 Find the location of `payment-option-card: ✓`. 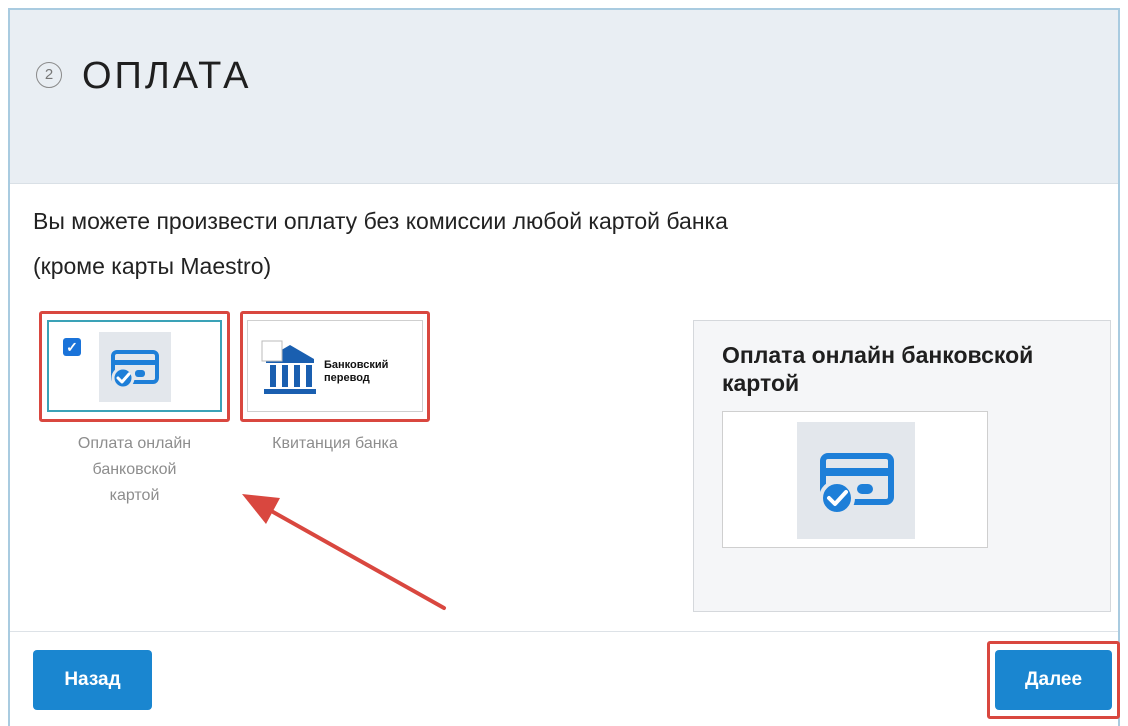

payment-option-card: ✓ is located at coordinates (134, 366).